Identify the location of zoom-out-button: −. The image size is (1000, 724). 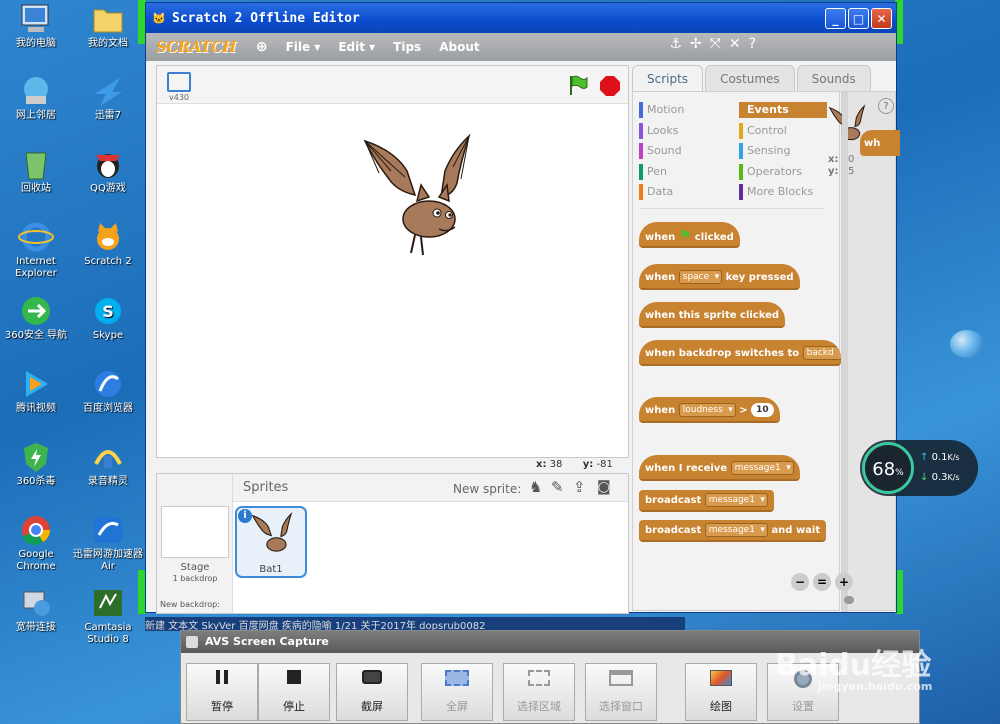
(800, 582).